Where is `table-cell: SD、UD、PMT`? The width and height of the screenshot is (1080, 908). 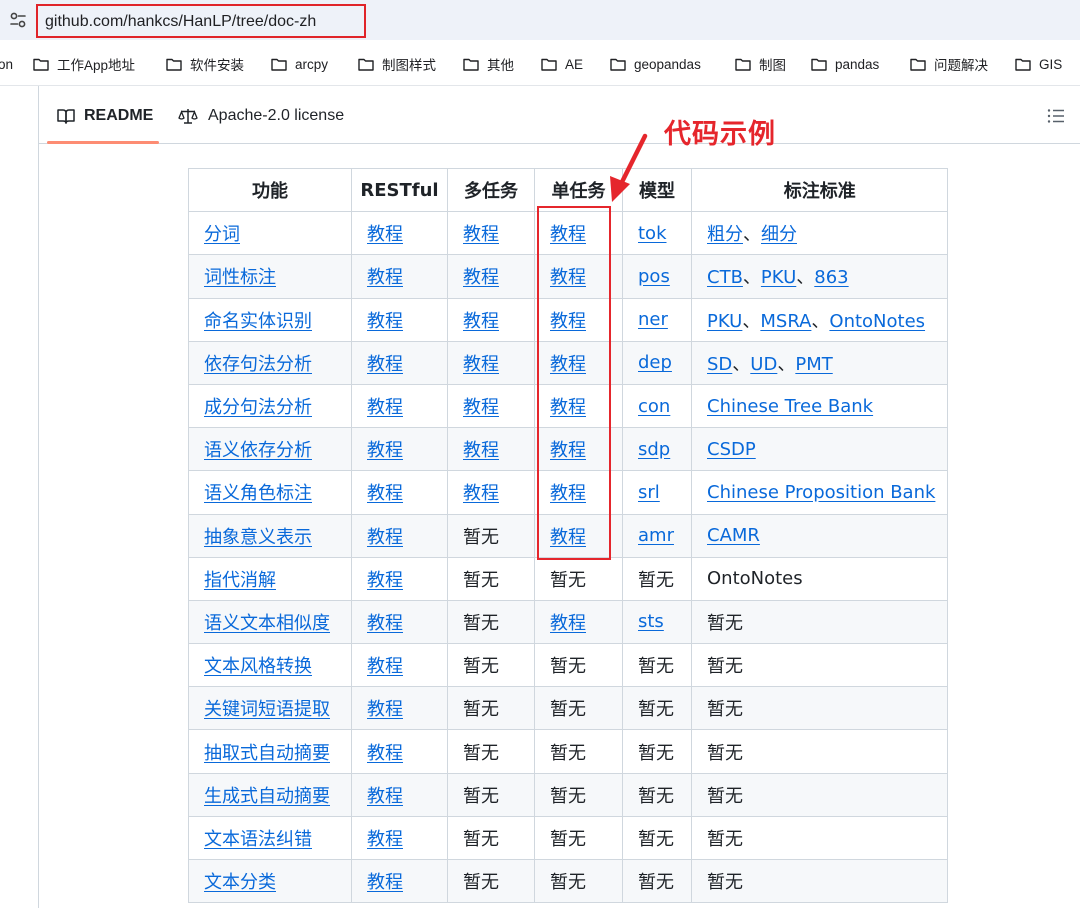 table-cell: SD、UD、PMT is located at coordinates (819, 362).